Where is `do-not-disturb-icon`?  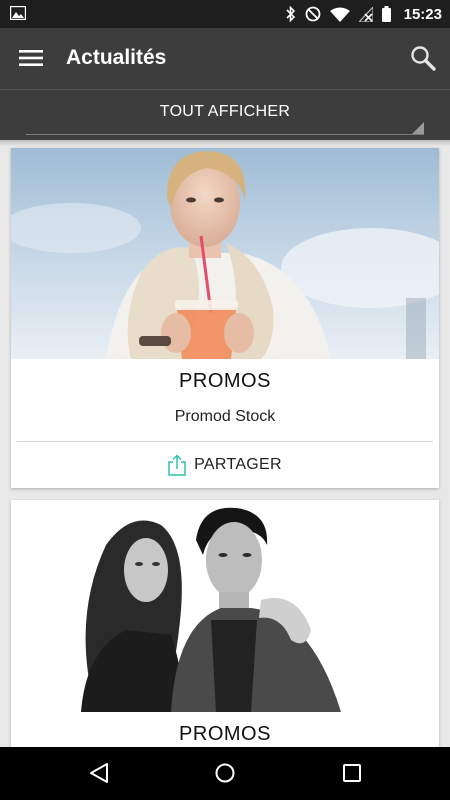 do-not-disturb-icon is located at coordinates (313, 14).